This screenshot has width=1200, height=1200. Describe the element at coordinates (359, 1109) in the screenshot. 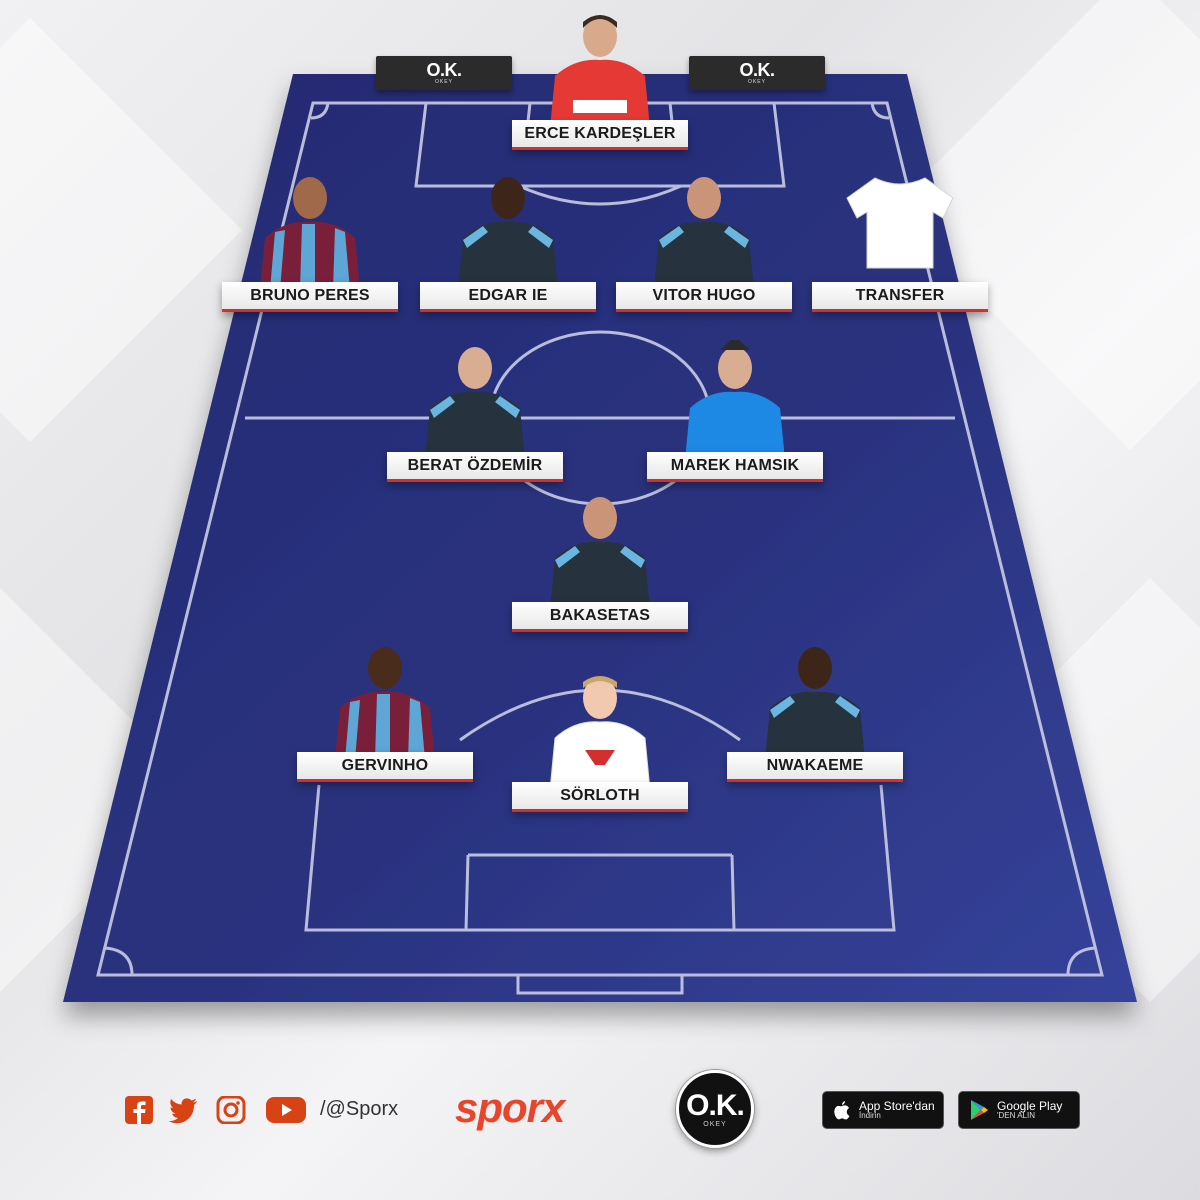

I see `social-handle: /@Sporx` at that location.